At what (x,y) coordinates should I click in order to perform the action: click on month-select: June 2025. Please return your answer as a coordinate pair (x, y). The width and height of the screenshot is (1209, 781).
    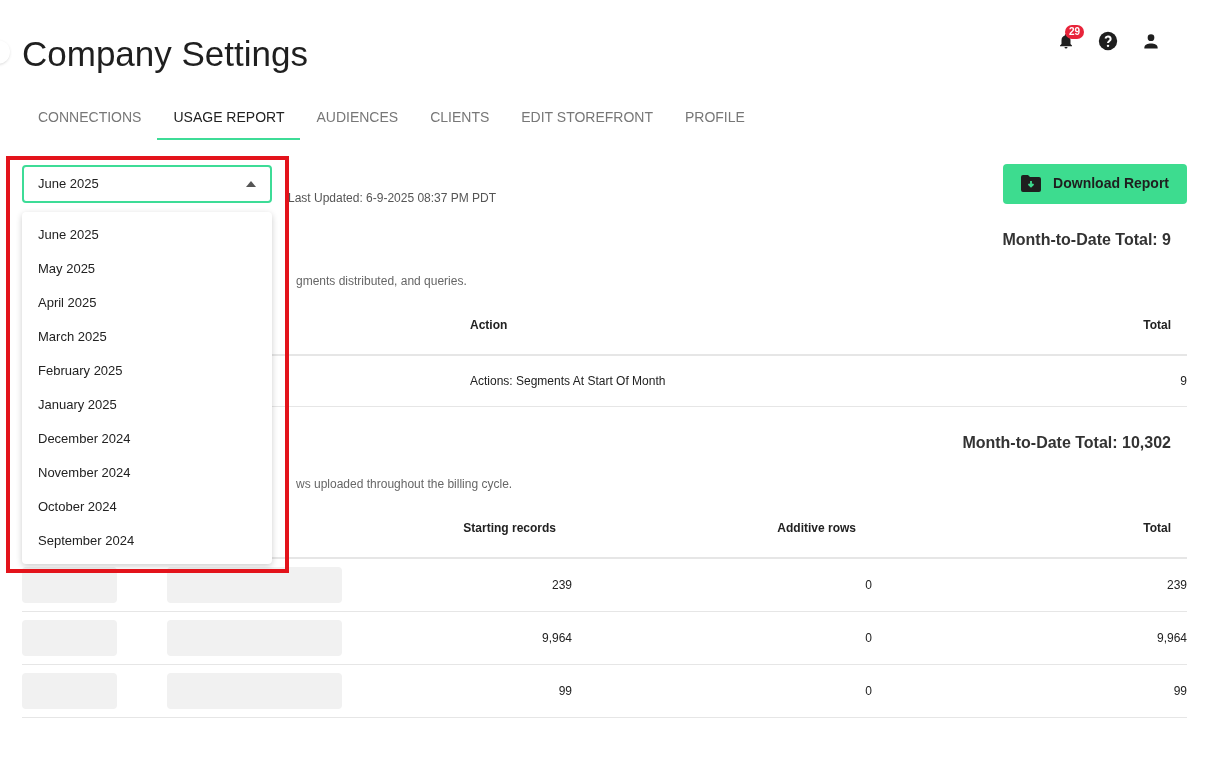
    Looking at the image, I should click on (147, 183).